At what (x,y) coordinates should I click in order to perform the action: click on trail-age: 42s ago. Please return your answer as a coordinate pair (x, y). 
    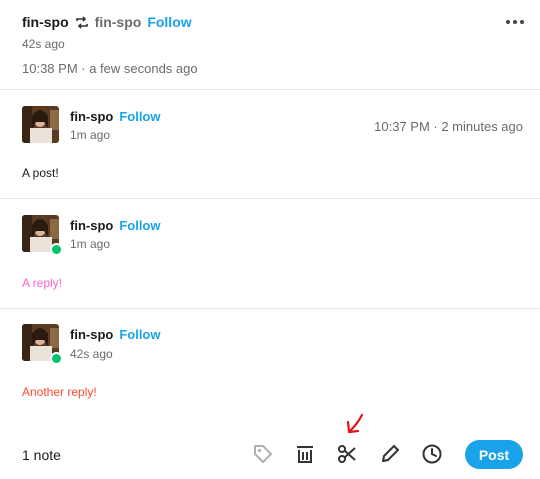
    Looking at the image, I should click on (91, 354).